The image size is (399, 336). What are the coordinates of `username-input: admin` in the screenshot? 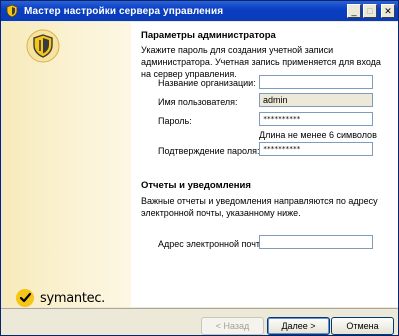 It's located at (316, 100).